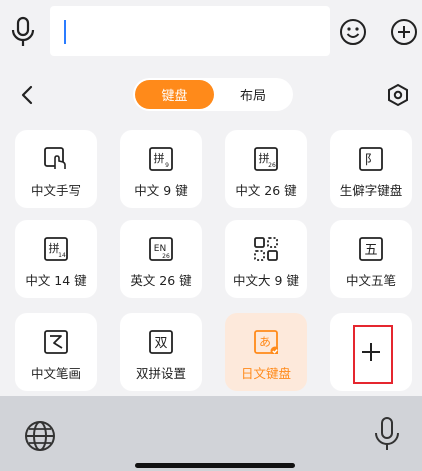  I want to click on keyboard-option-label: 中文笔画, so click(55, 373).